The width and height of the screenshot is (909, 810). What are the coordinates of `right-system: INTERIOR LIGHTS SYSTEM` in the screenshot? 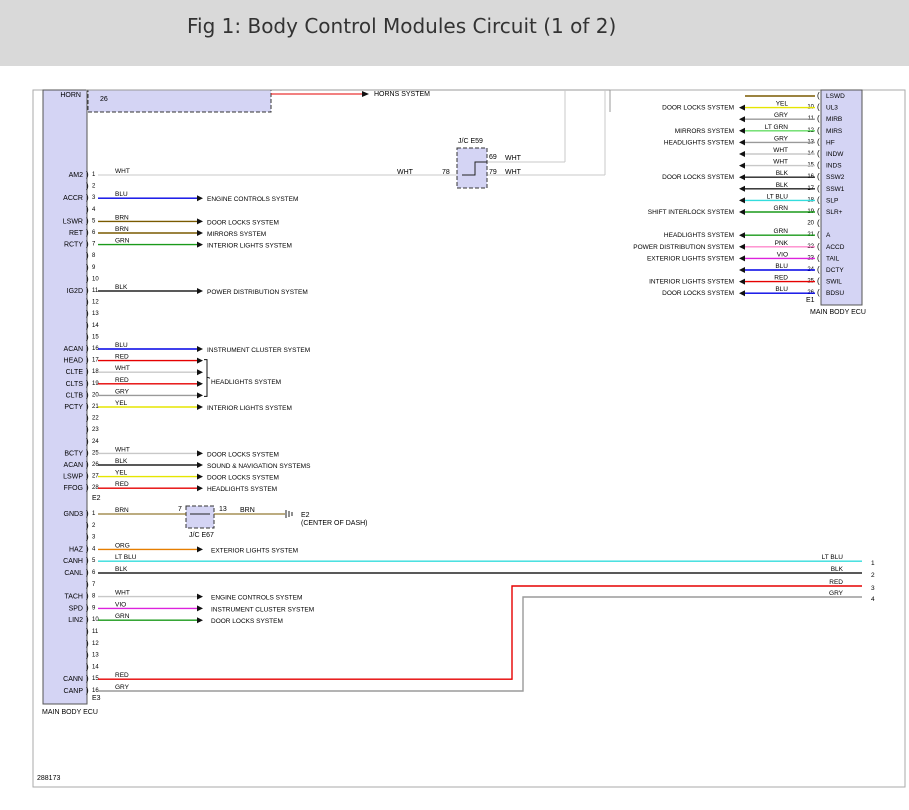 It's located at (691, 282).